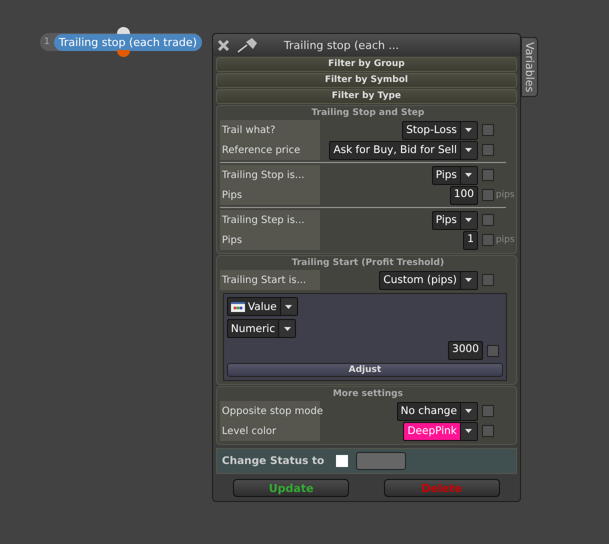 This screenshot has height=544, width=609. What do you see at coordinates (270, 130) in the screenshot?
I see `field-label: Trail what?` at bounding box center [270, 130].